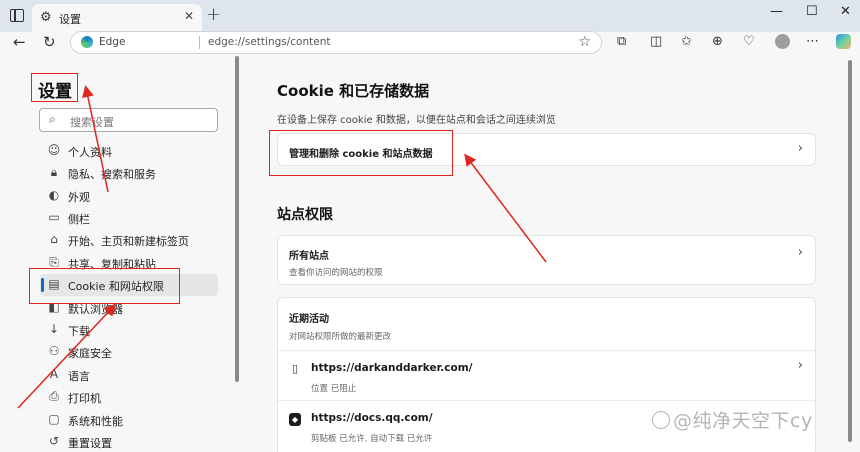 The width and height of the screenshot is (860, 452). Describe the element at coordinates (430, 16) in the screenshot. I see `title-bar: ⚙ 设置 ✕ + — ☐ ✕` at that location.